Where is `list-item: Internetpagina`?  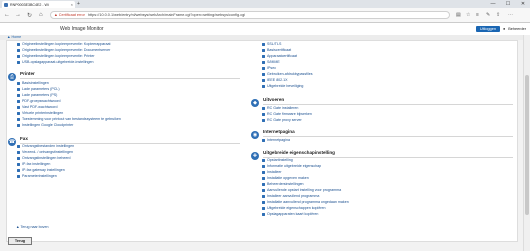
list-item: Internetpagina is located at coordinates (276, 140).